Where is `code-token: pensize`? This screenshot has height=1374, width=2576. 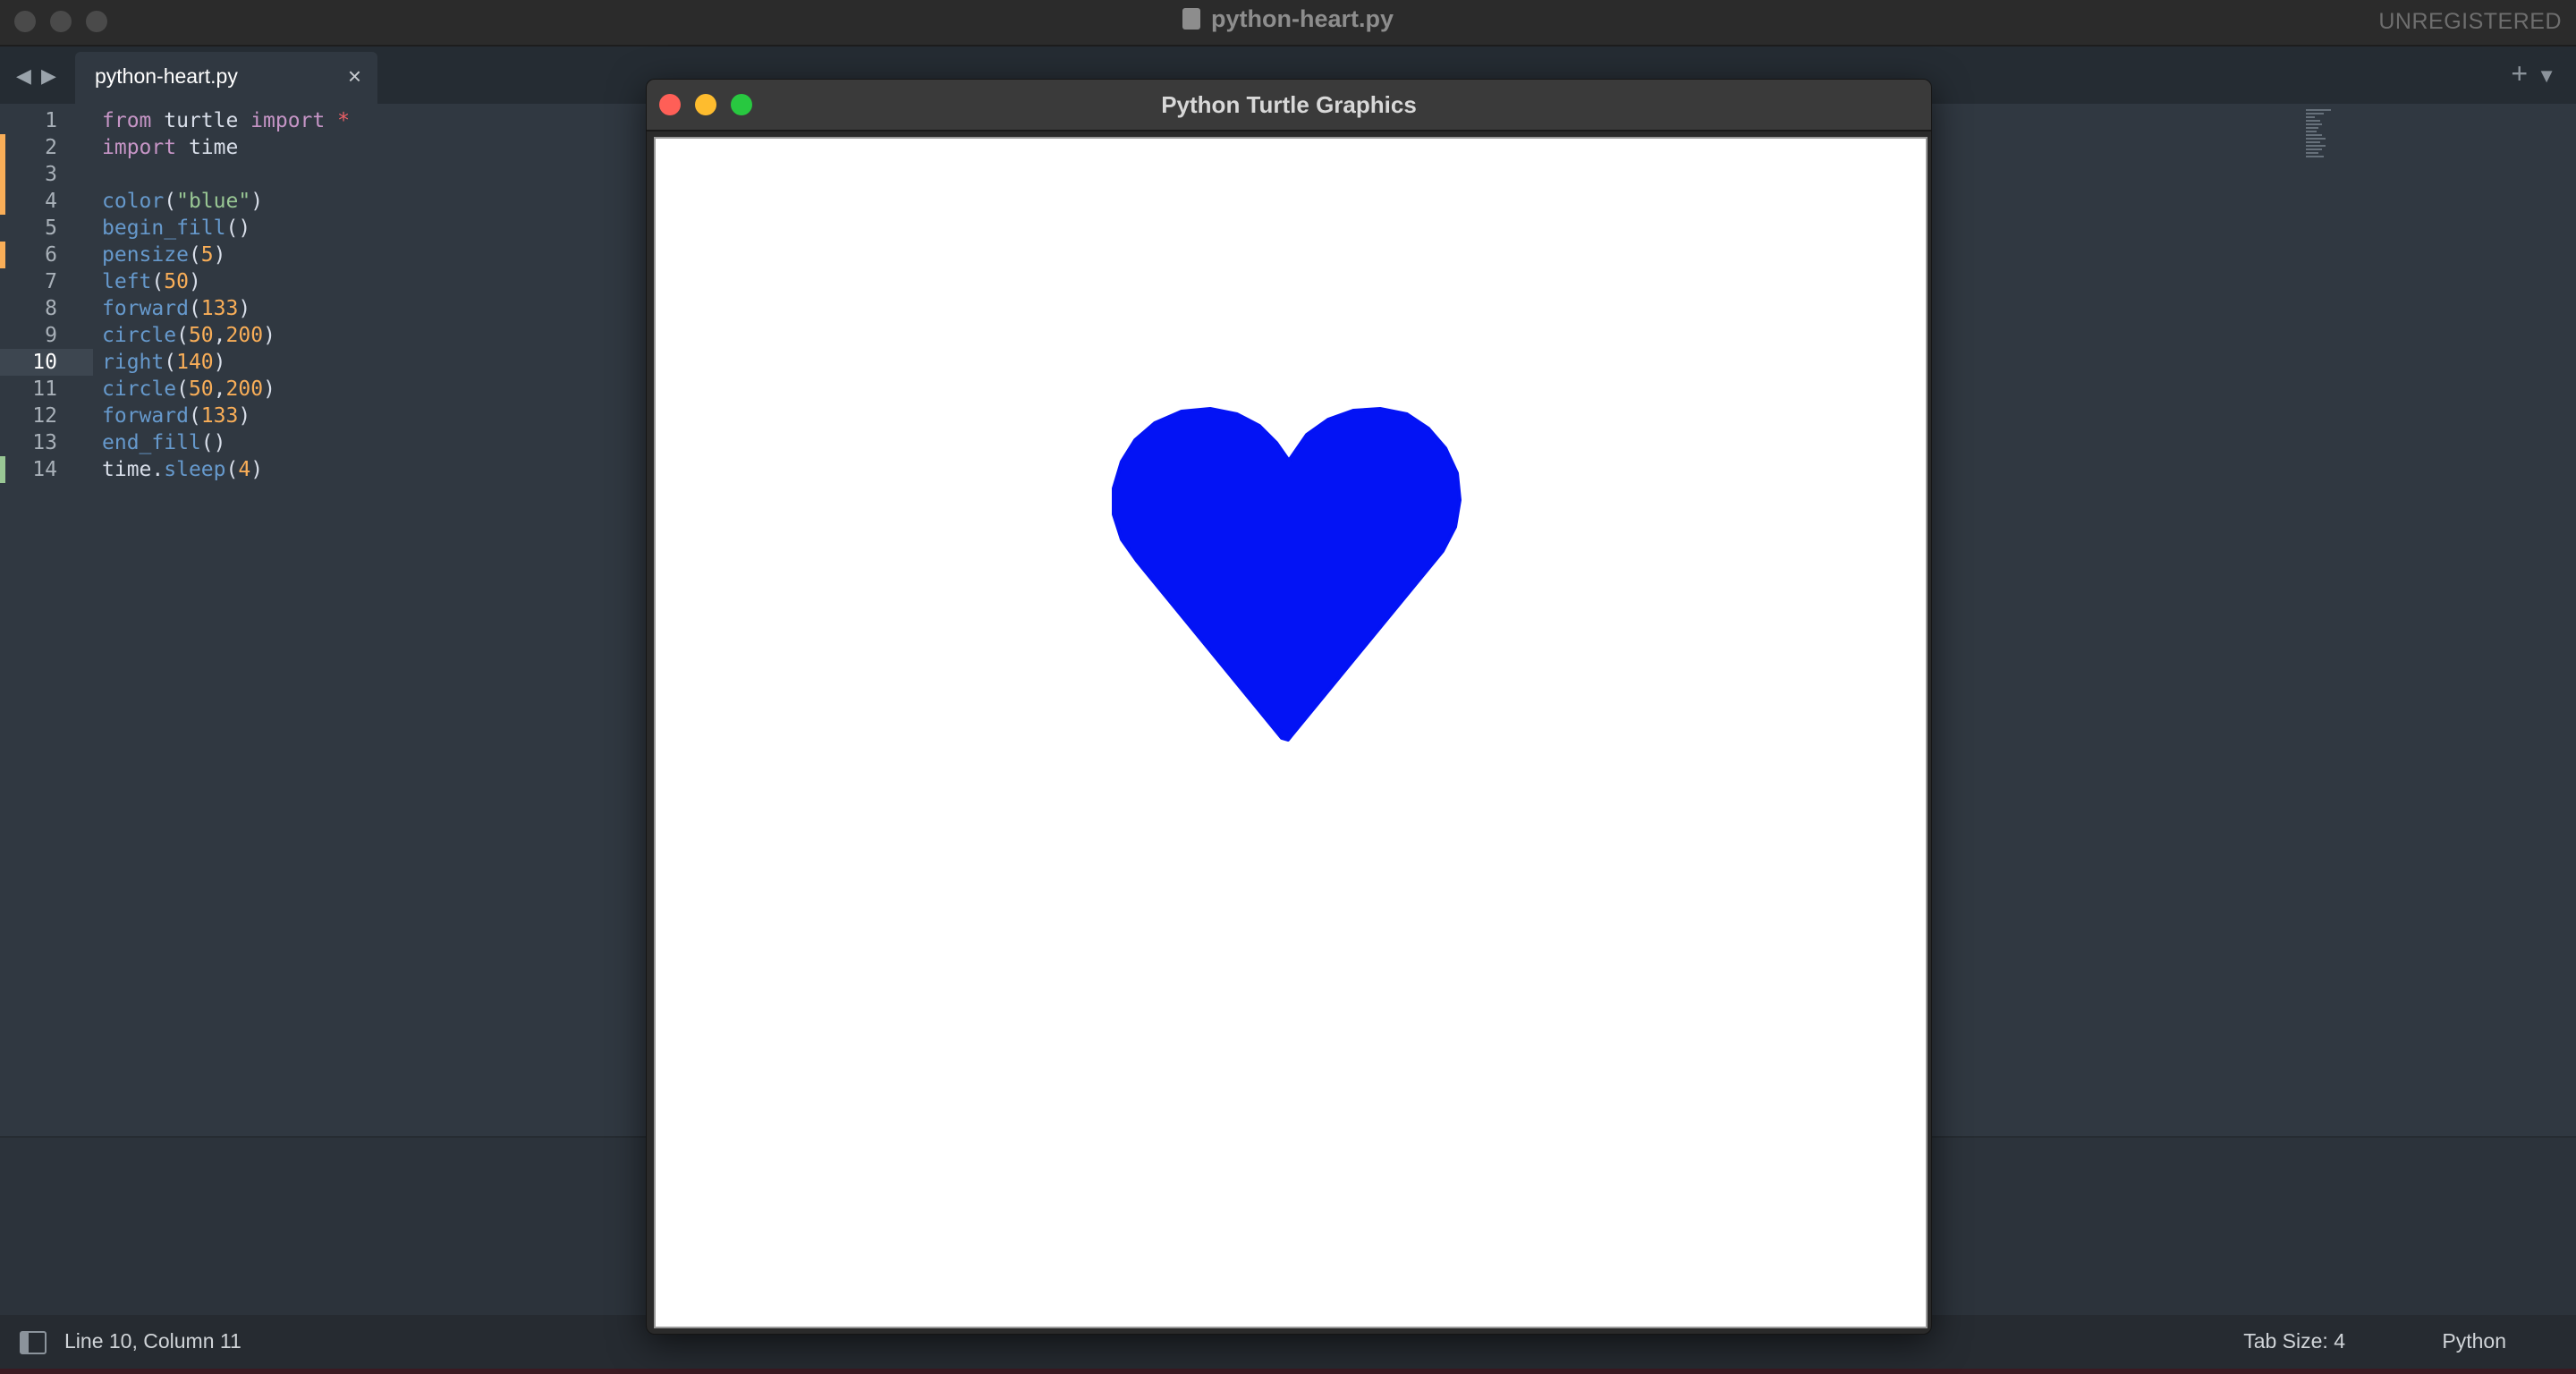 code-token: pensize is located at coordinates (145, 255).